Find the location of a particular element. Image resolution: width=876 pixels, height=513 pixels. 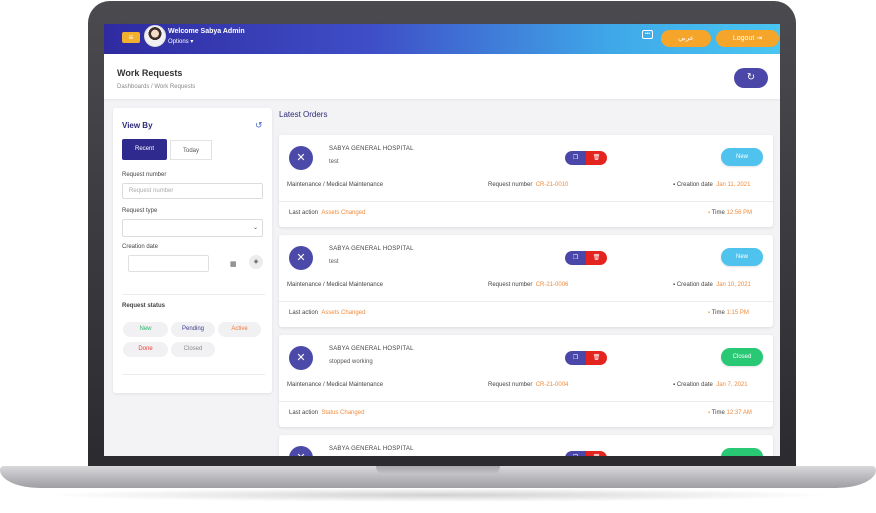

request-number-value: CR-21-0004 is located at coordinates (552, 385).